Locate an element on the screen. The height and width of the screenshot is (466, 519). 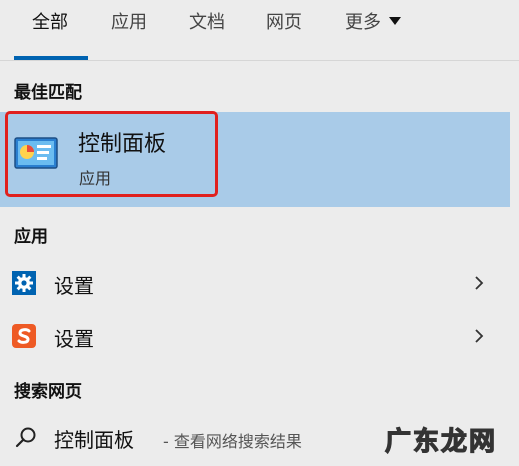
highlight-outline is located at coordinates (111, 154).